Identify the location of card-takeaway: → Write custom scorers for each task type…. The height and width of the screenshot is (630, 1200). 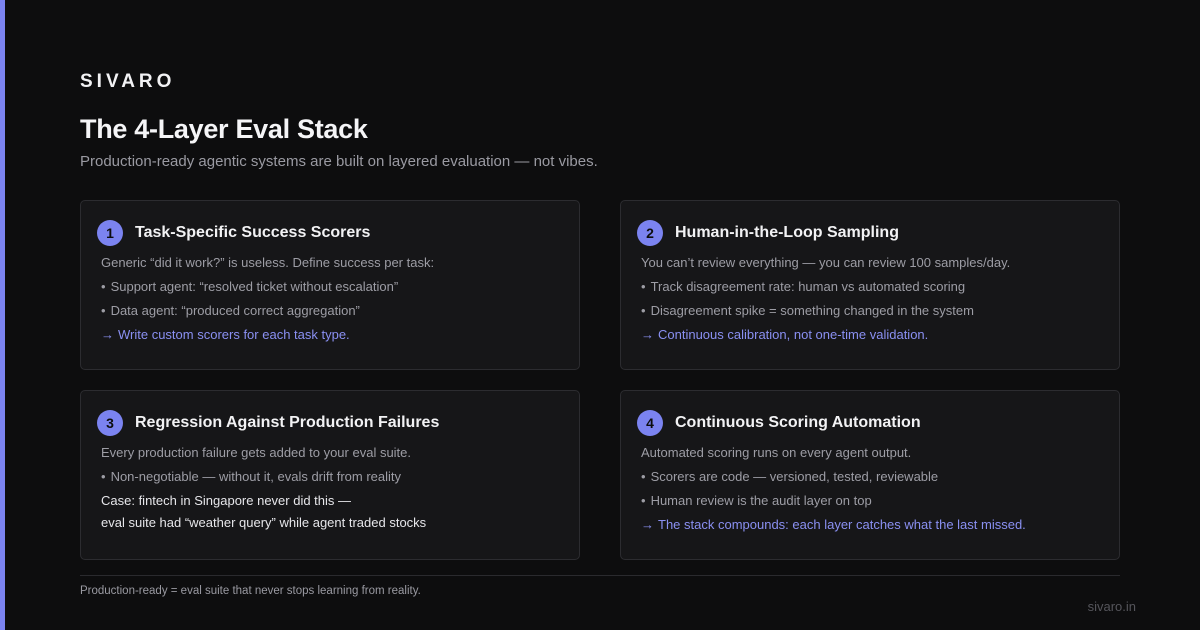
(330, 335).